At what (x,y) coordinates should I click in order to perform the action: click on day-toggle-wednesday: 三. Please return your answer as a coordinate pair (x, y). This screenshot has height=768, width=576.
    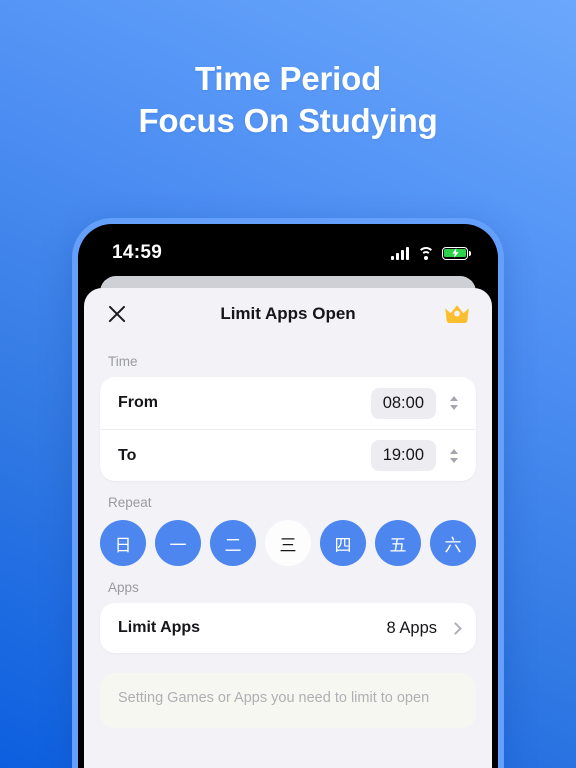
    Looking at the image, I should click on (288, 543).